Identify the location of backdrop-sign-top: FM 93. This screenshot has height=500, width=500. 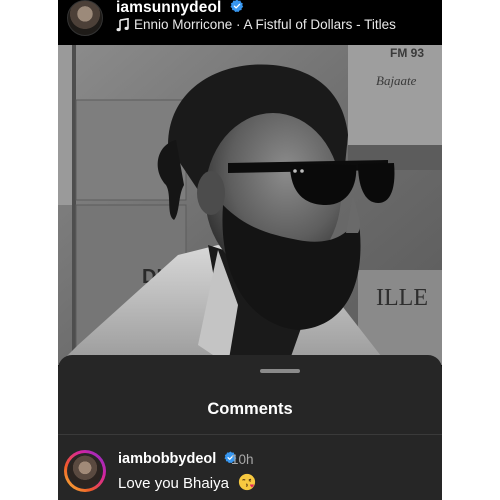
(407, 53).